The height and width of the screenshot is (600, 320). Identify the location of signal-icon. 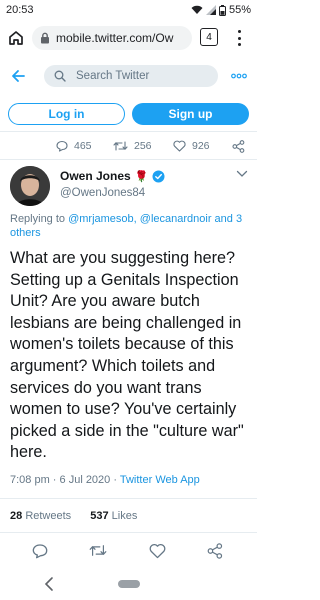
(210, 10).